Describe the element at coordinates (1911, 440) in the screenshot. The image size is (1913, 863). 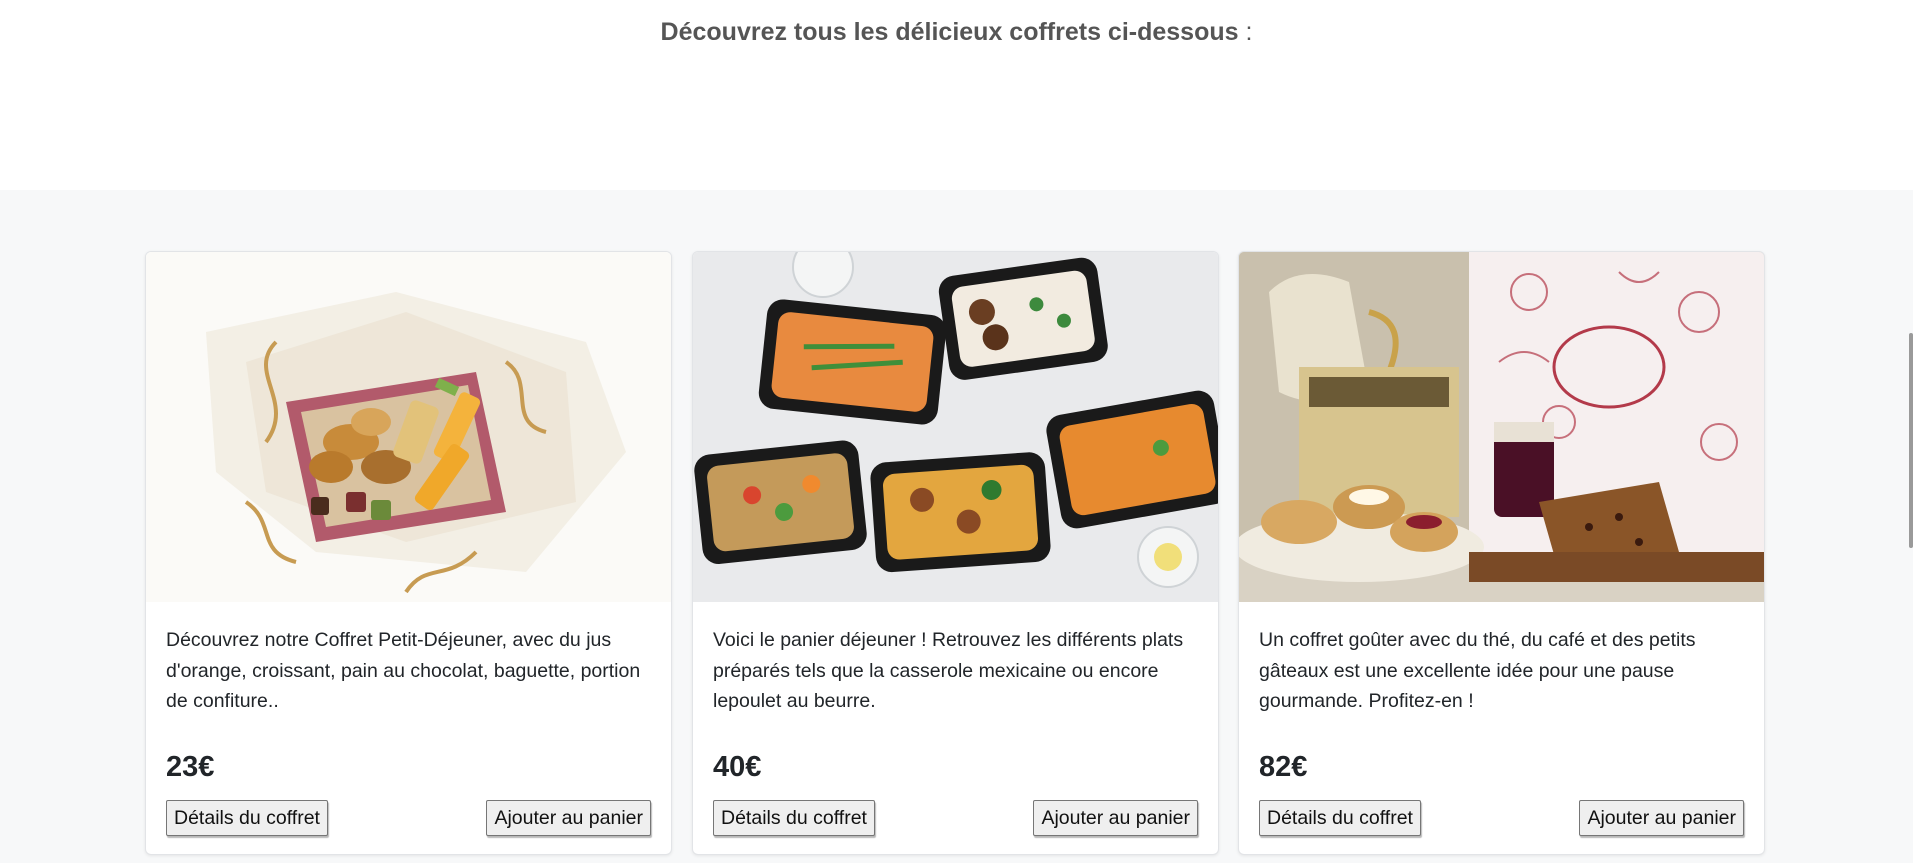
I see `scrollbar-thumb` at that location.